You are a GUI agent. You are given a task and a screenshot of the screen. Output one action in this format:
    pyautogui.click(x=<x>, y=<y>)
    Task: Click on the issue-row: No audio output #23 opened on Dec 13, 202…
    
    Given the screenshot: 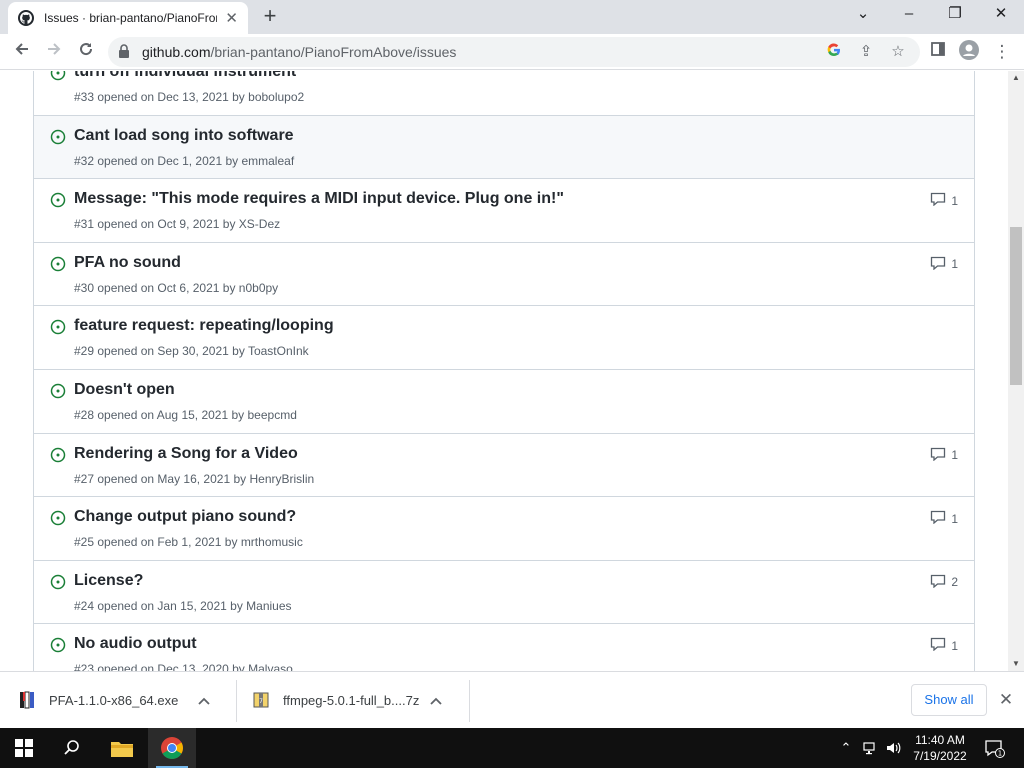 What is the action you would take?
    pyautogui.click(x=504, y=647)
    